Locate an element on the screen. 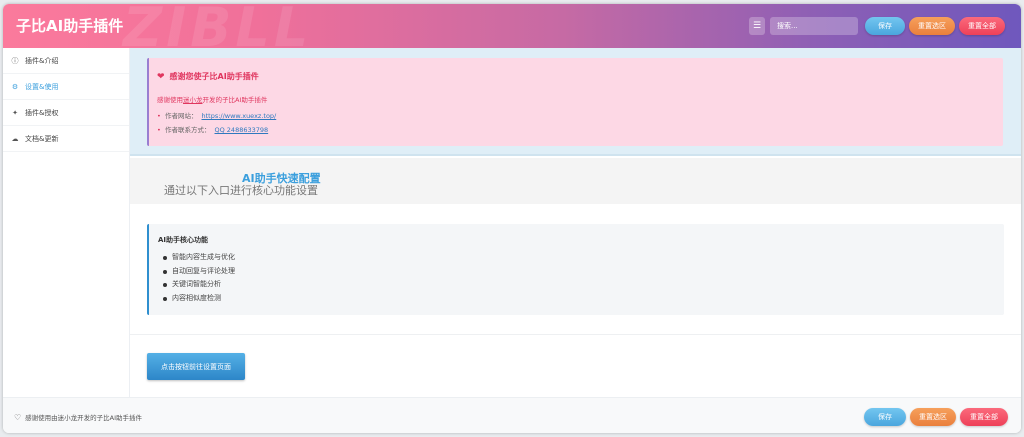 The height and width of the screenshot is (437, 1024). list-item: 内容相似度检测 is located at coordinates (199, 299).